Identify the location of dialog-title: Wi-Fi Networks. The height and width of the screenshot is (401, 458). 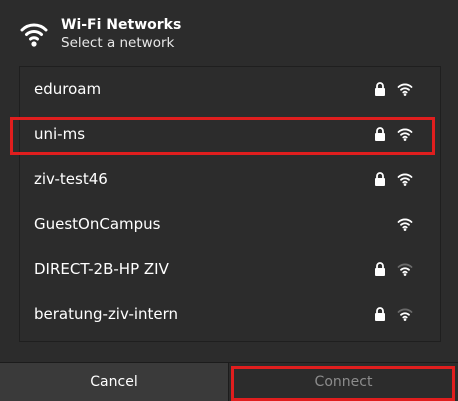
(121, 25).